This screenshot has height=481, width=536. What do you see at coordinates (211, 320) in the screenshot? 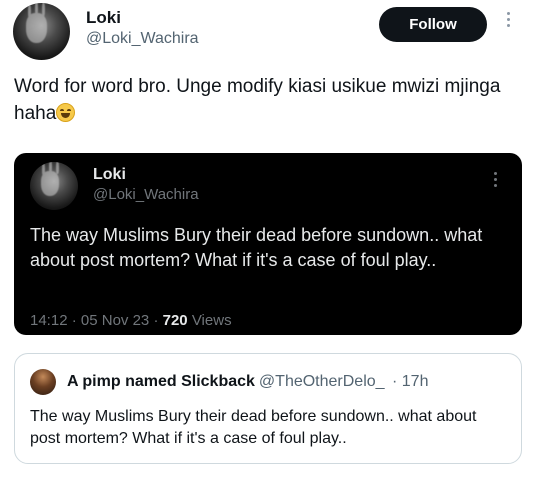
I see `views-label: Views` at bounding box center [211, 320].